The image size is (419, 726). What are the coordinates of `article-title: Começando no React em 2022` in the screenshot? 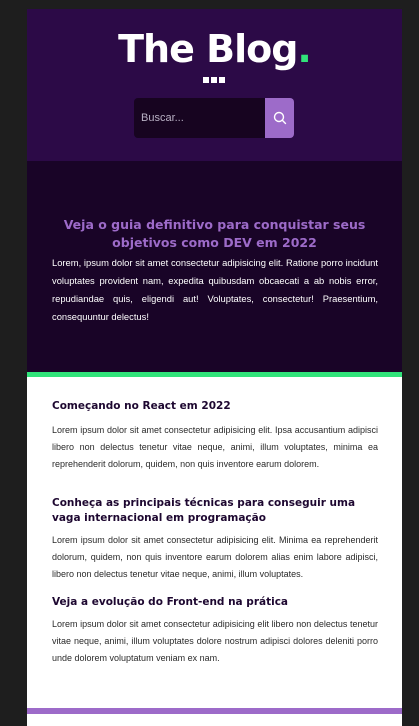 It's located at (215, 406).